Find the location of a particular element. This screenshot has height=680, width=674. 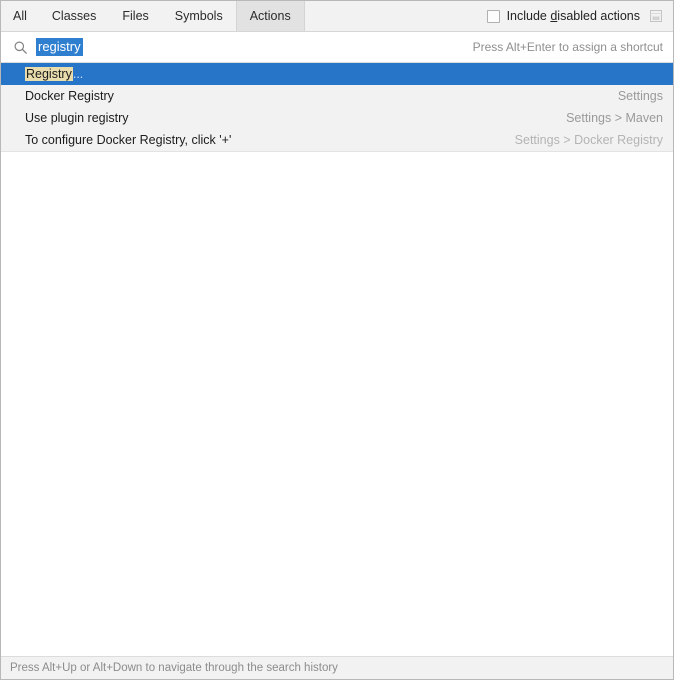

include-disabled-actions-checkbox: Include disabled actions is located at coordinates (563, 16).